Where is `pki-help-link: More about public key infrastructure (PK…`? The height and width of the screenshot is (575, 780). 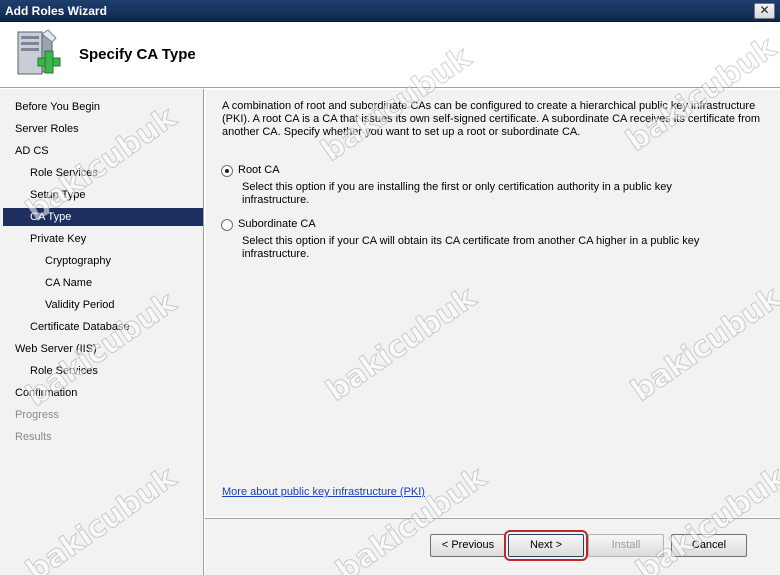
pki-help-link: More about public key infrastructure (PK… is located at coordinates (323, 492).